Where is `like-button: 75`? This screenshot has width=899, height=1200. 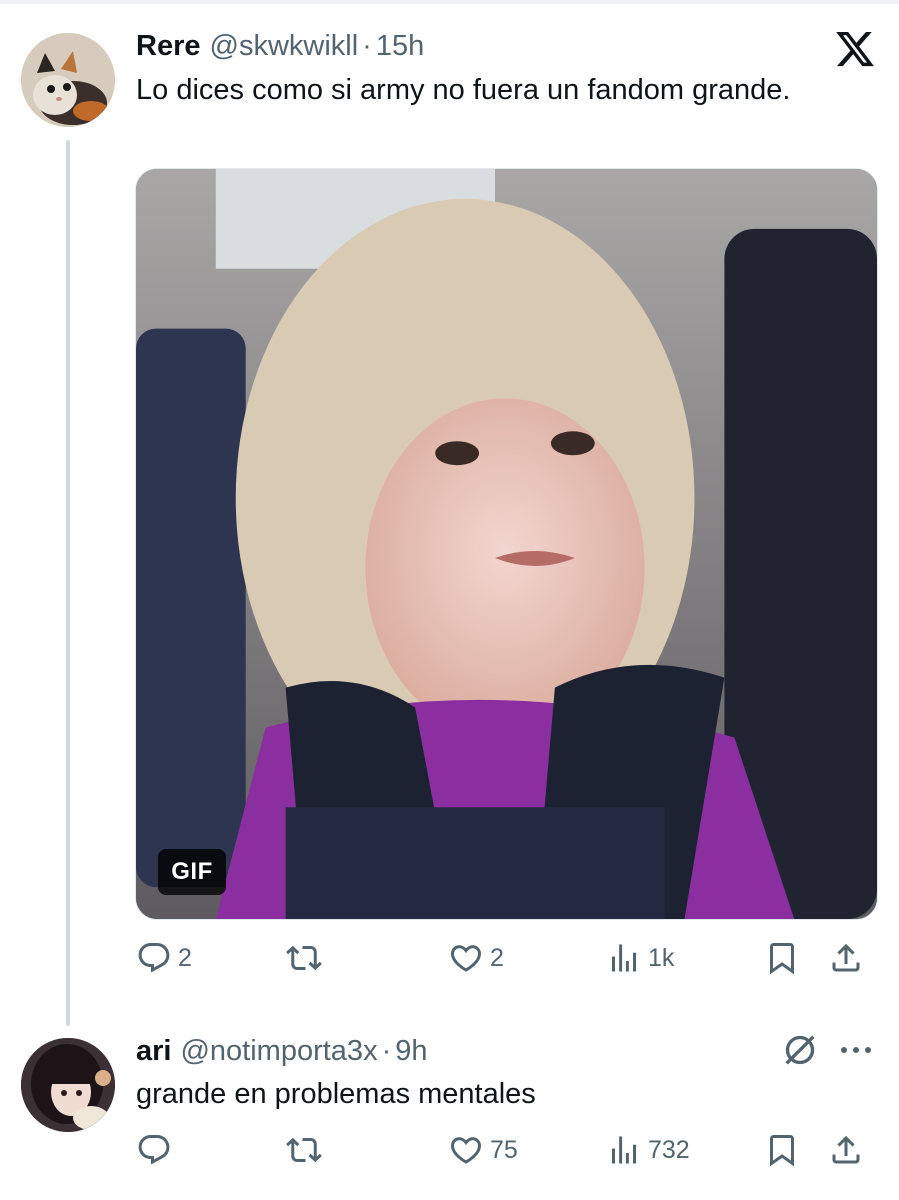
like-button: 75 is located at coordinates (483, 1150).